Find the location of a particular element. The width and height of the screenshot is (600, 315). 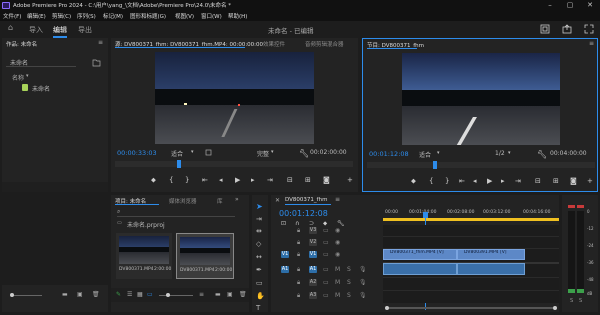

mute-icon: M is located at coordinates (337, 295).